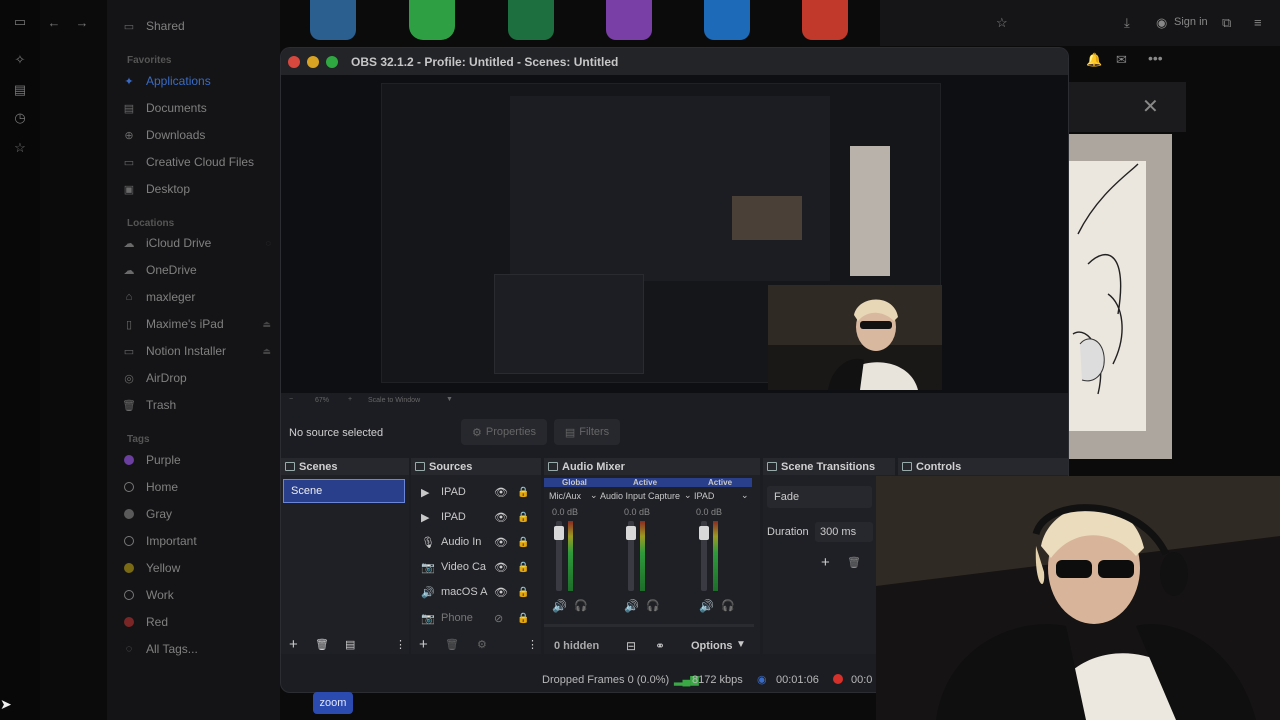  Describe the element at coordinates (54, 22) in the screenshot. I see `back-arrow-icon: ←` at that location.